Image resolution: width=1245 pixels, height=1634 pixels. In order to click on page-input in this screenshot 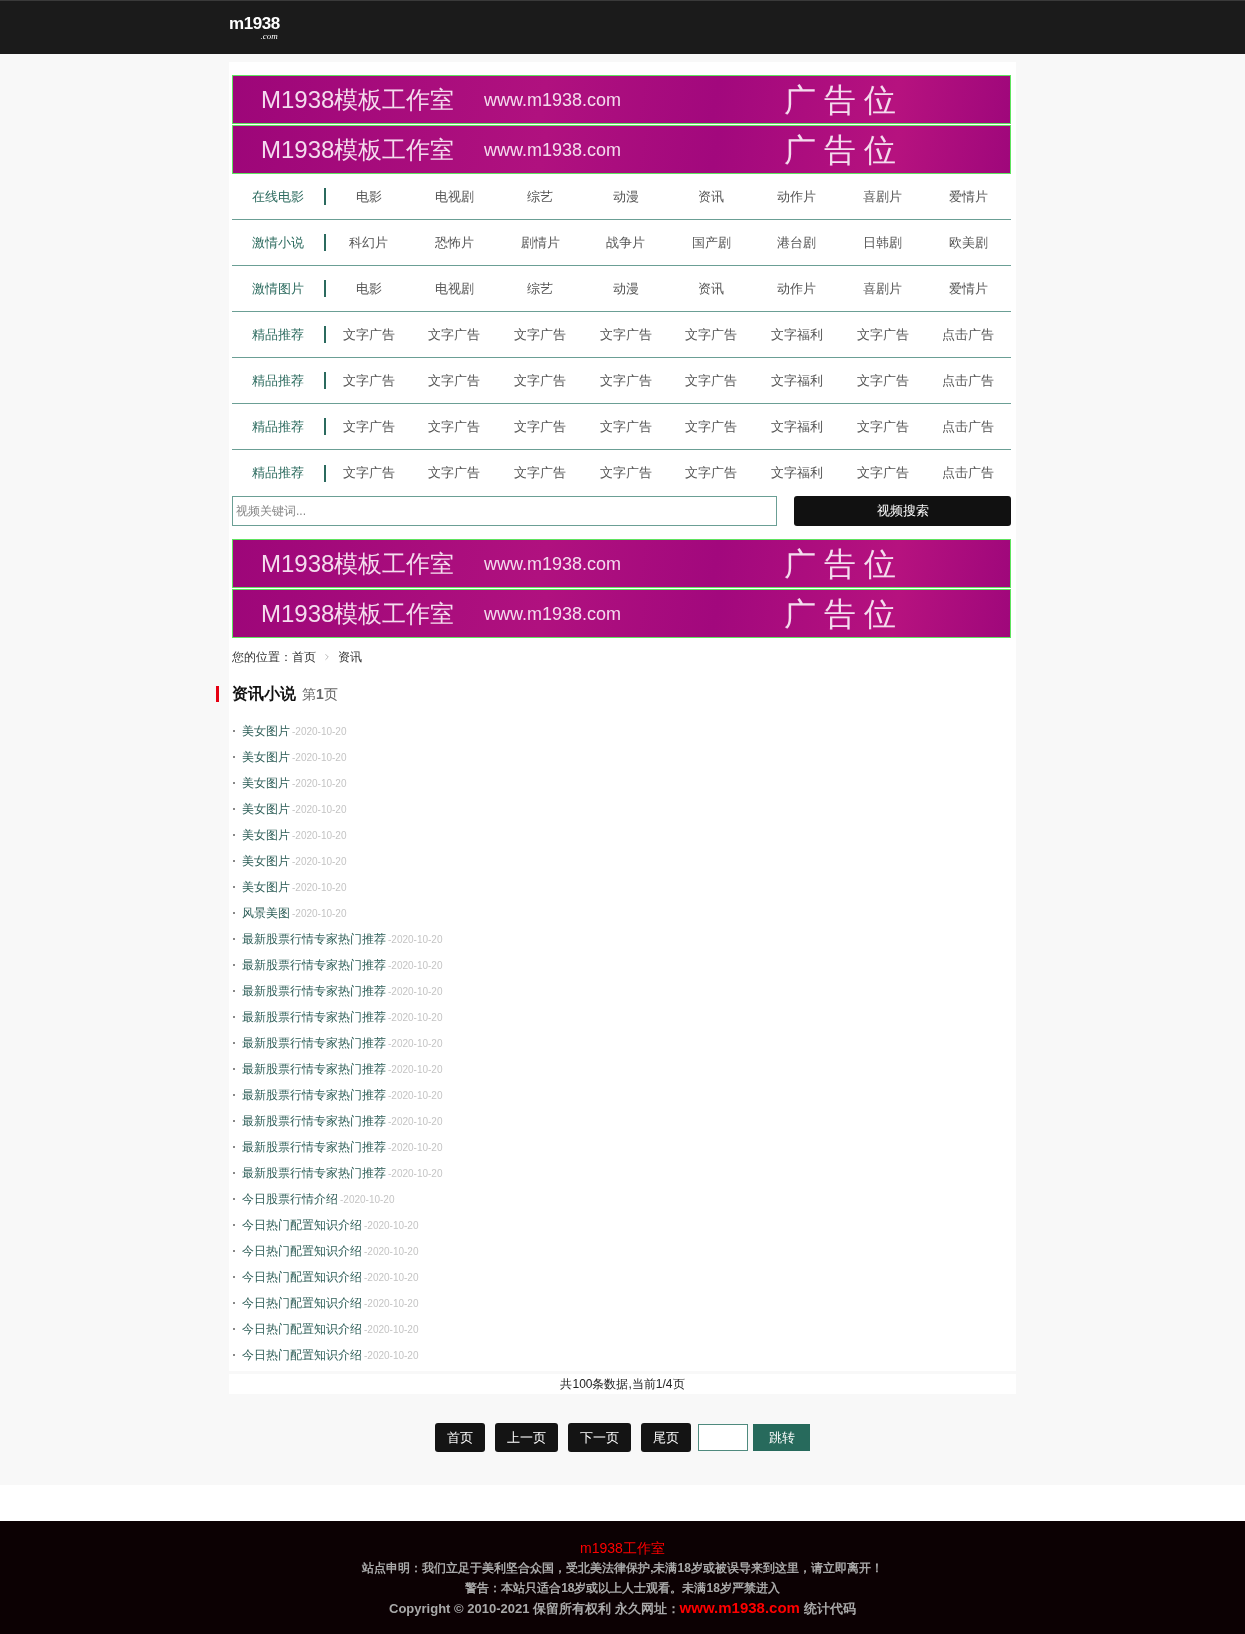, I will do `click(723, 1437)`.